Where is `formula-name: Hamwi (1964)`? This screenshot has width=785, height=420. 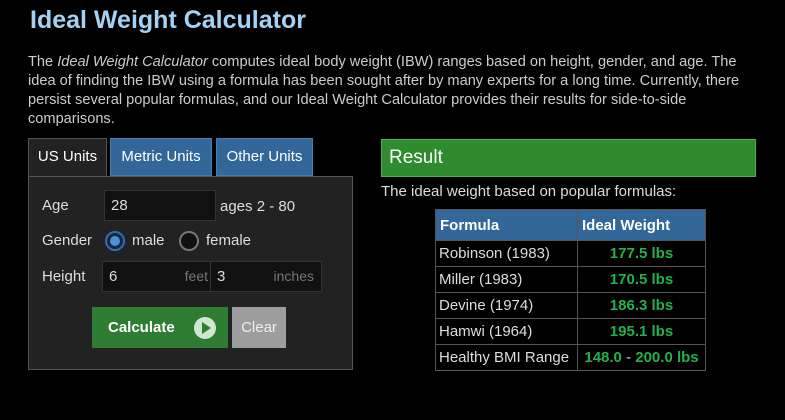
formula-name: Hamwi (1964) is located at coordinates (506, 331).